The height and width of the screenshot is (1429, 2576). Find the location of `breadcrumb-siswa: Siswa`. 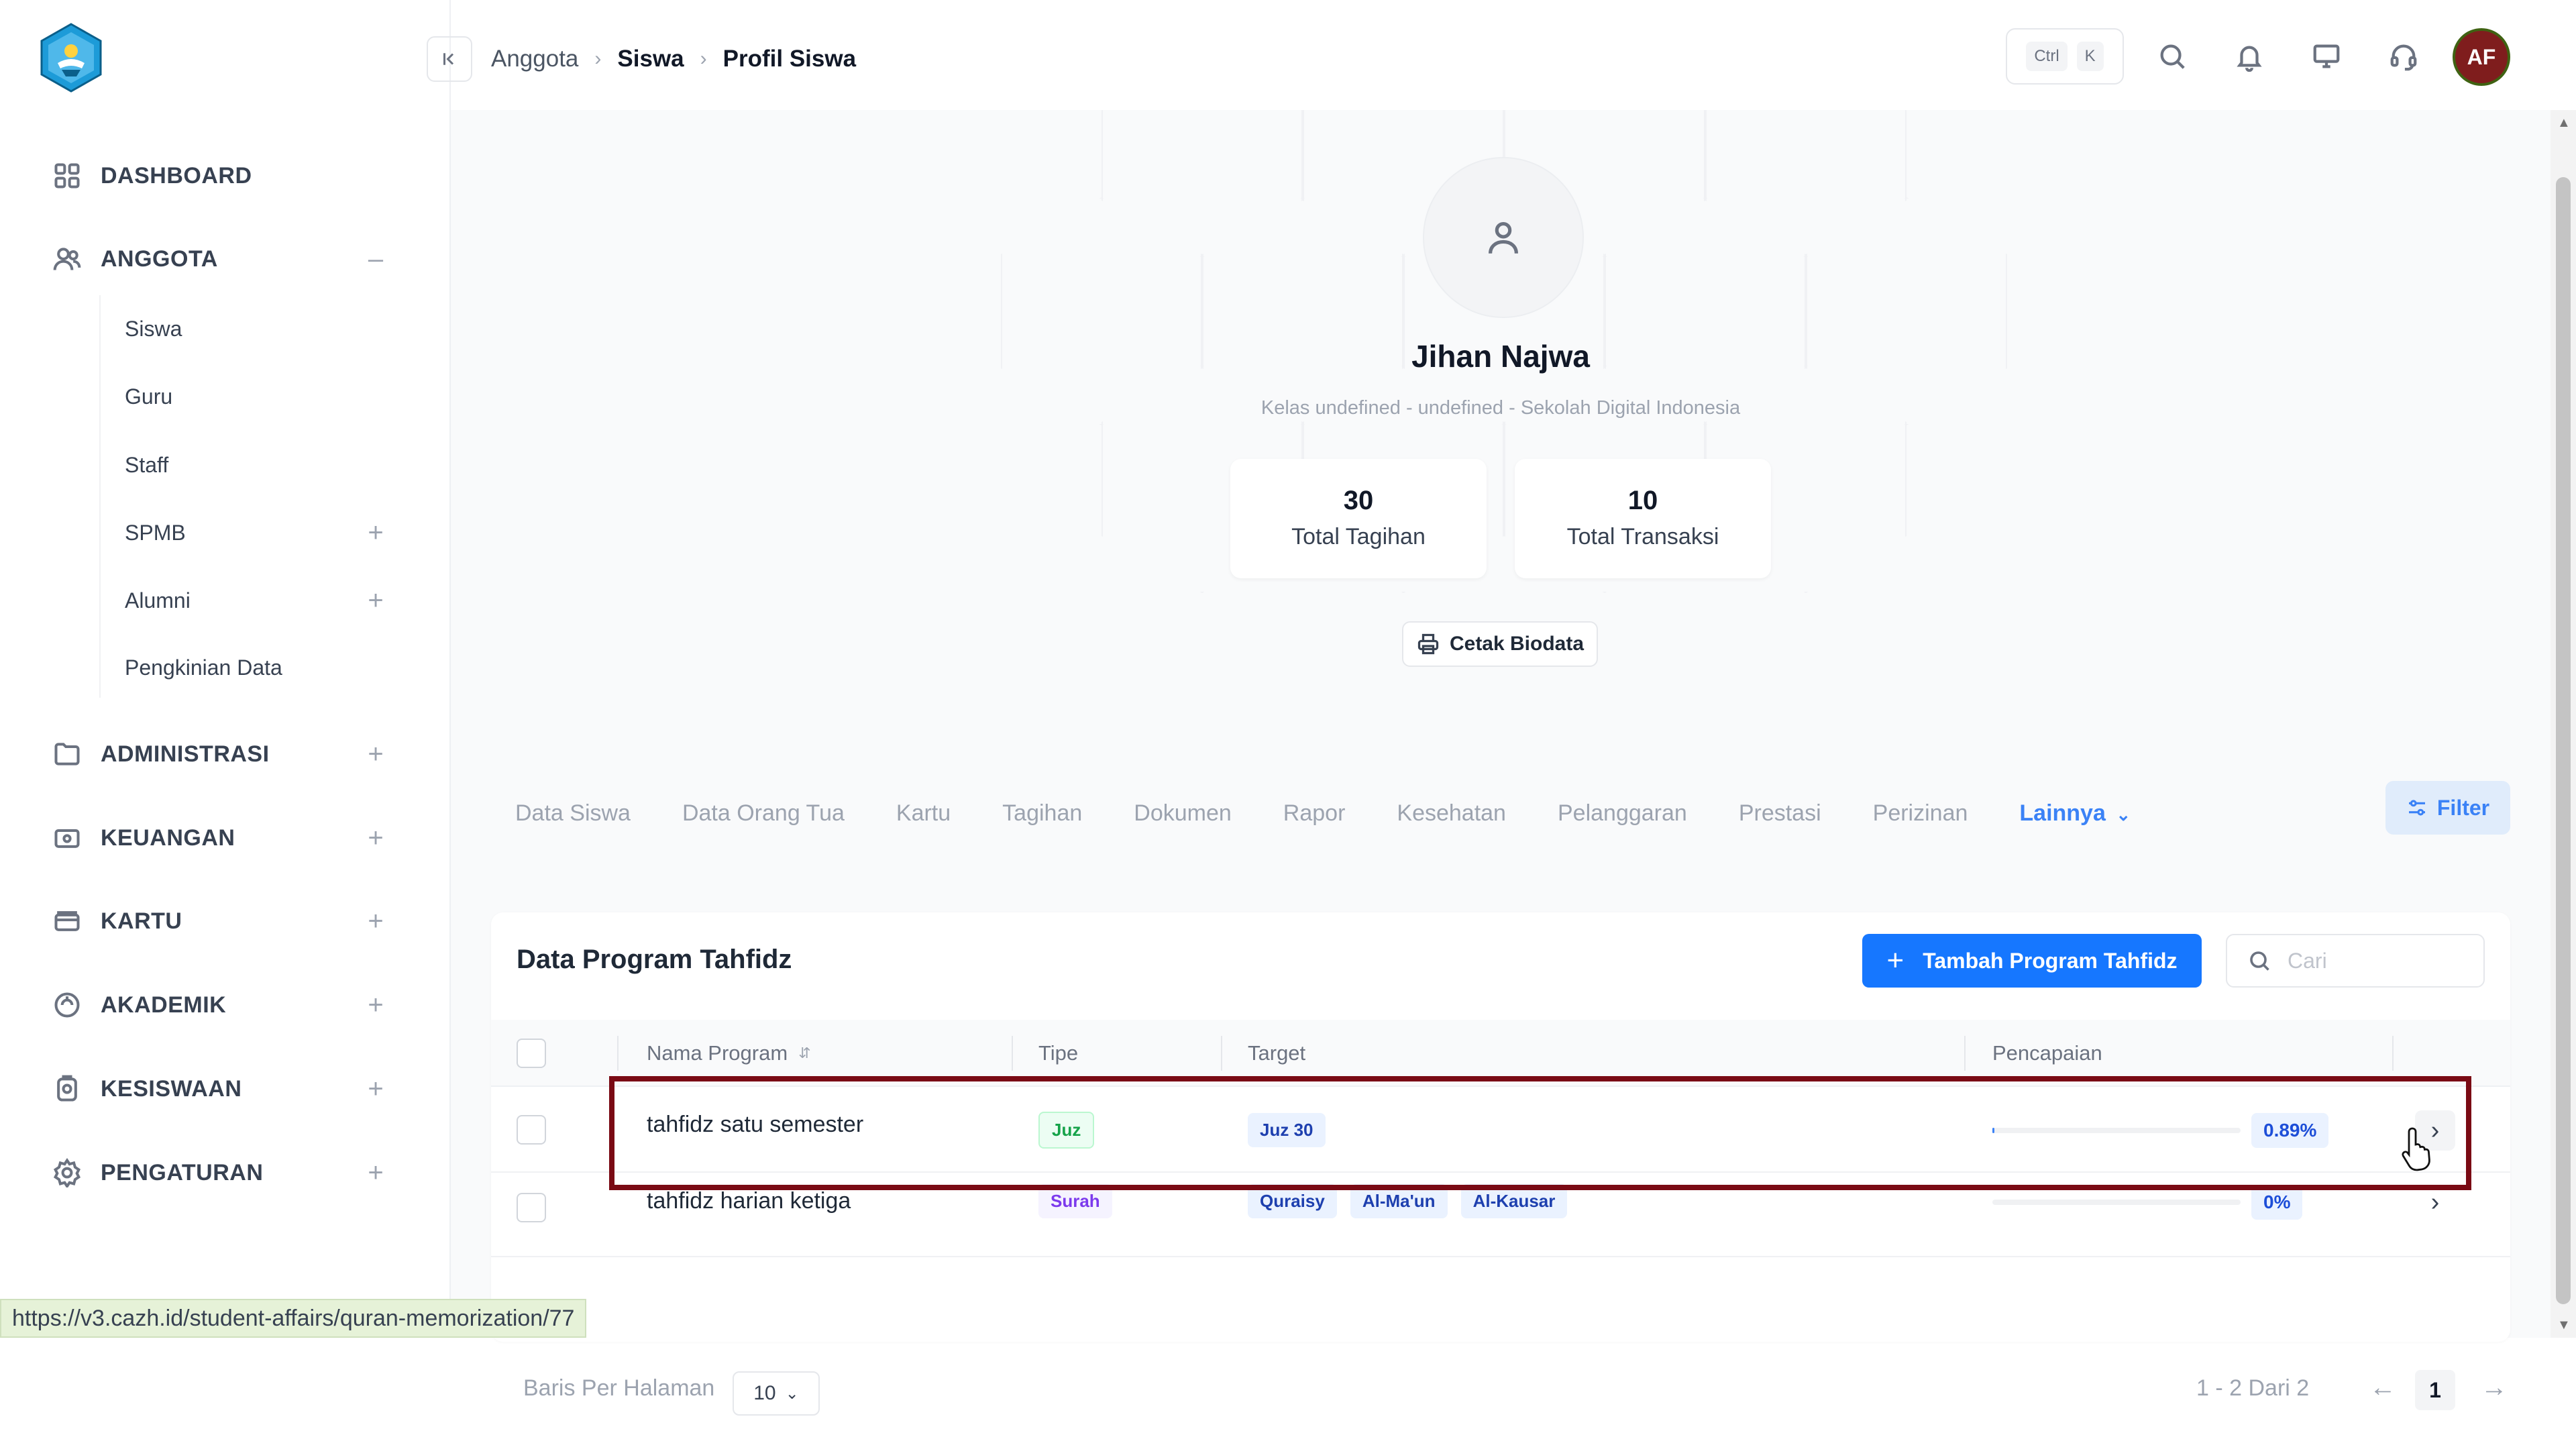

breadcrumb-siswa: Siswa is located at coordinates (650, 59).